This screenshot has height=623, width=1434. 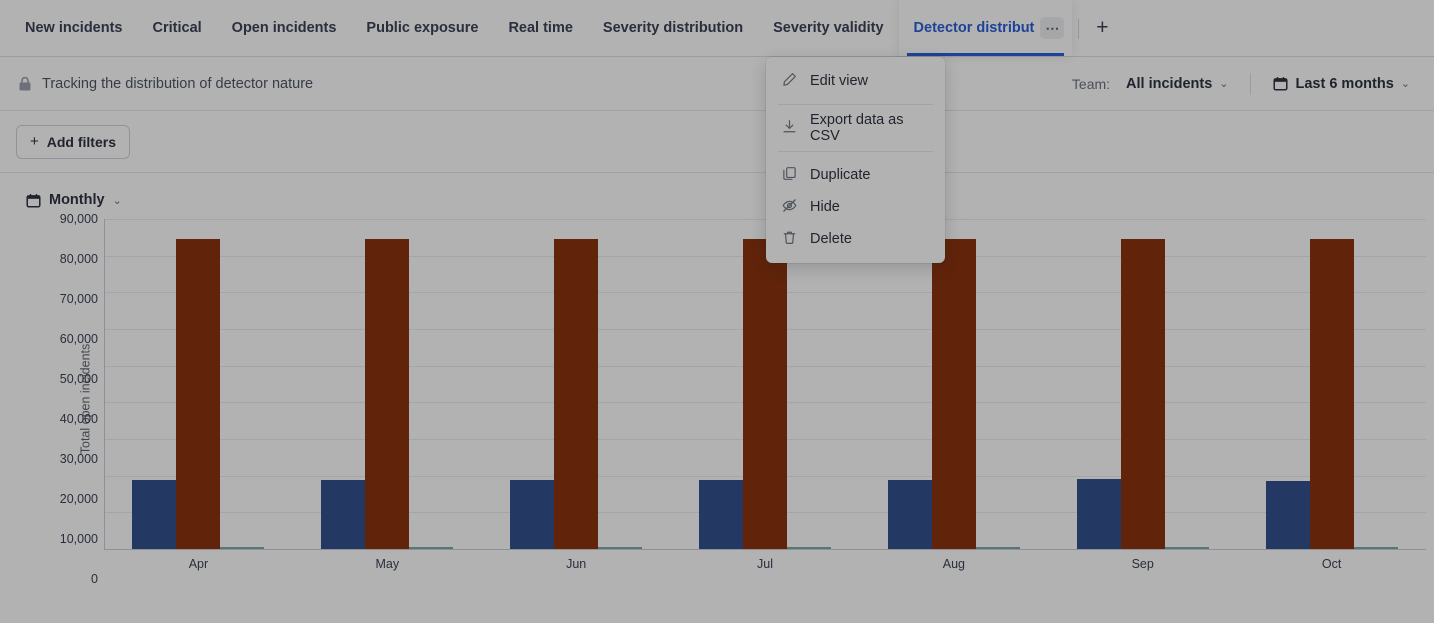 What do you see at coordinates (540, 28) in the screenshot?
I see `tab-real-time: Real time` at bounding box center [540, 28].